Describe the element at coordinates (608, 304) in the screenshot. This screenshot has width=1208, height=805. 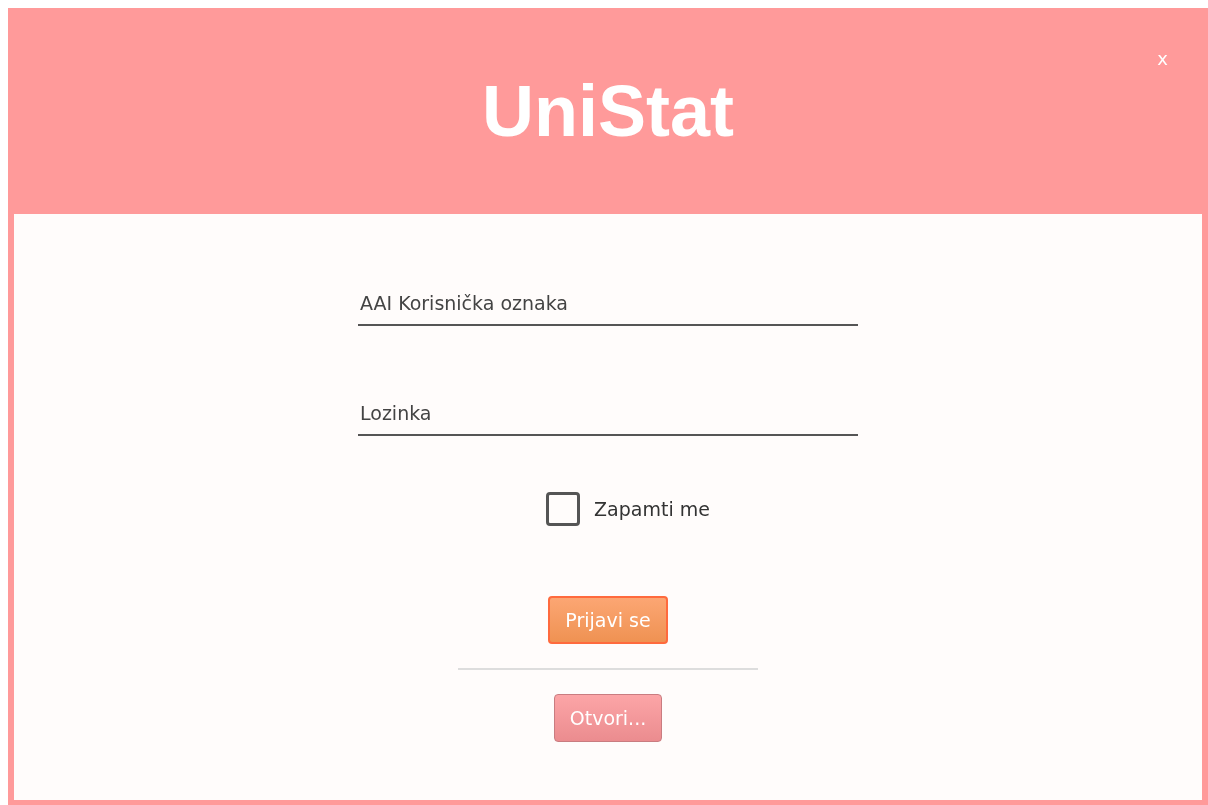
I see `username-field: AAI Korisnička oznaka` at that location.